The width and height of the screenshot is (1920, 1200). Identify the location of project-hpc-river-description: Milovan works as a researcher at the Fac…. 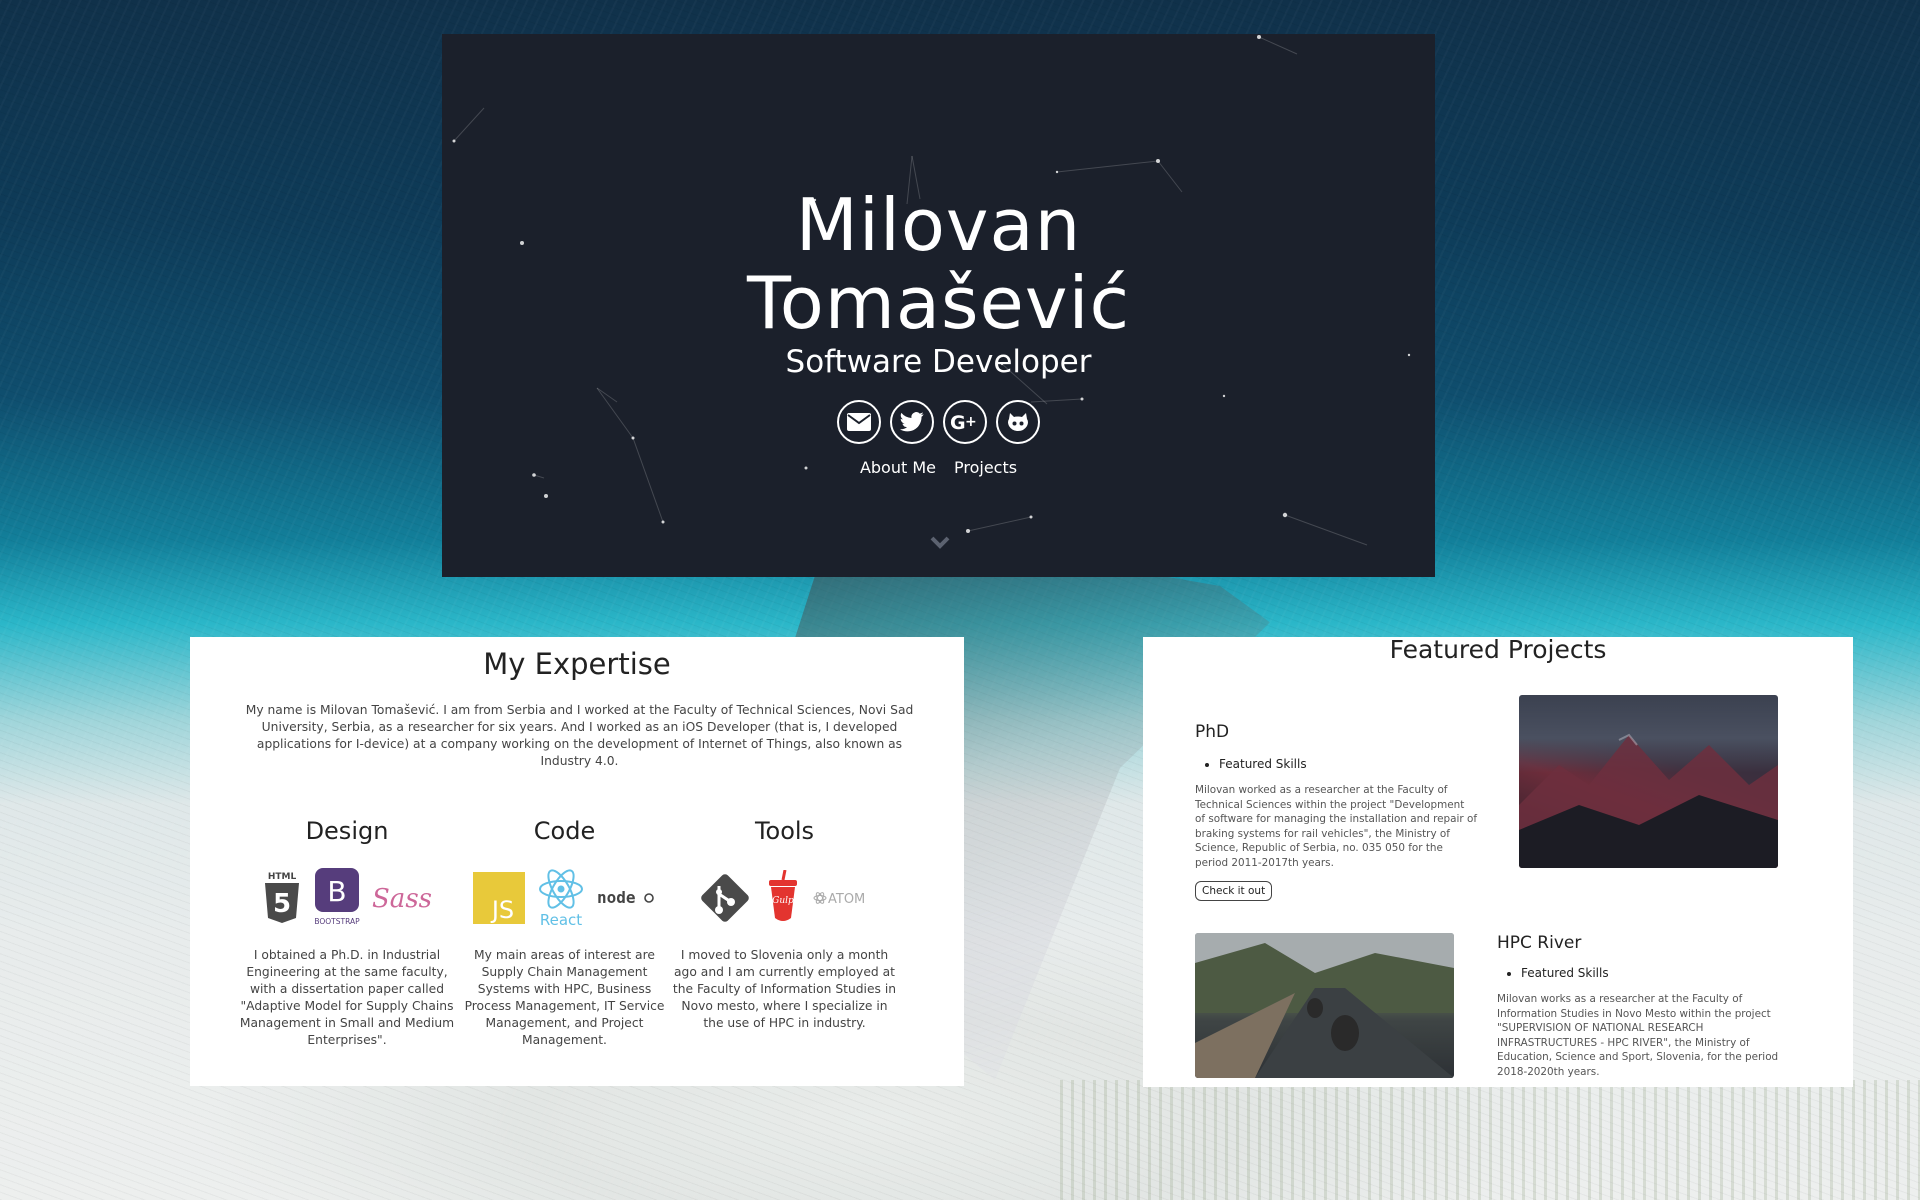
(1638, 1035).